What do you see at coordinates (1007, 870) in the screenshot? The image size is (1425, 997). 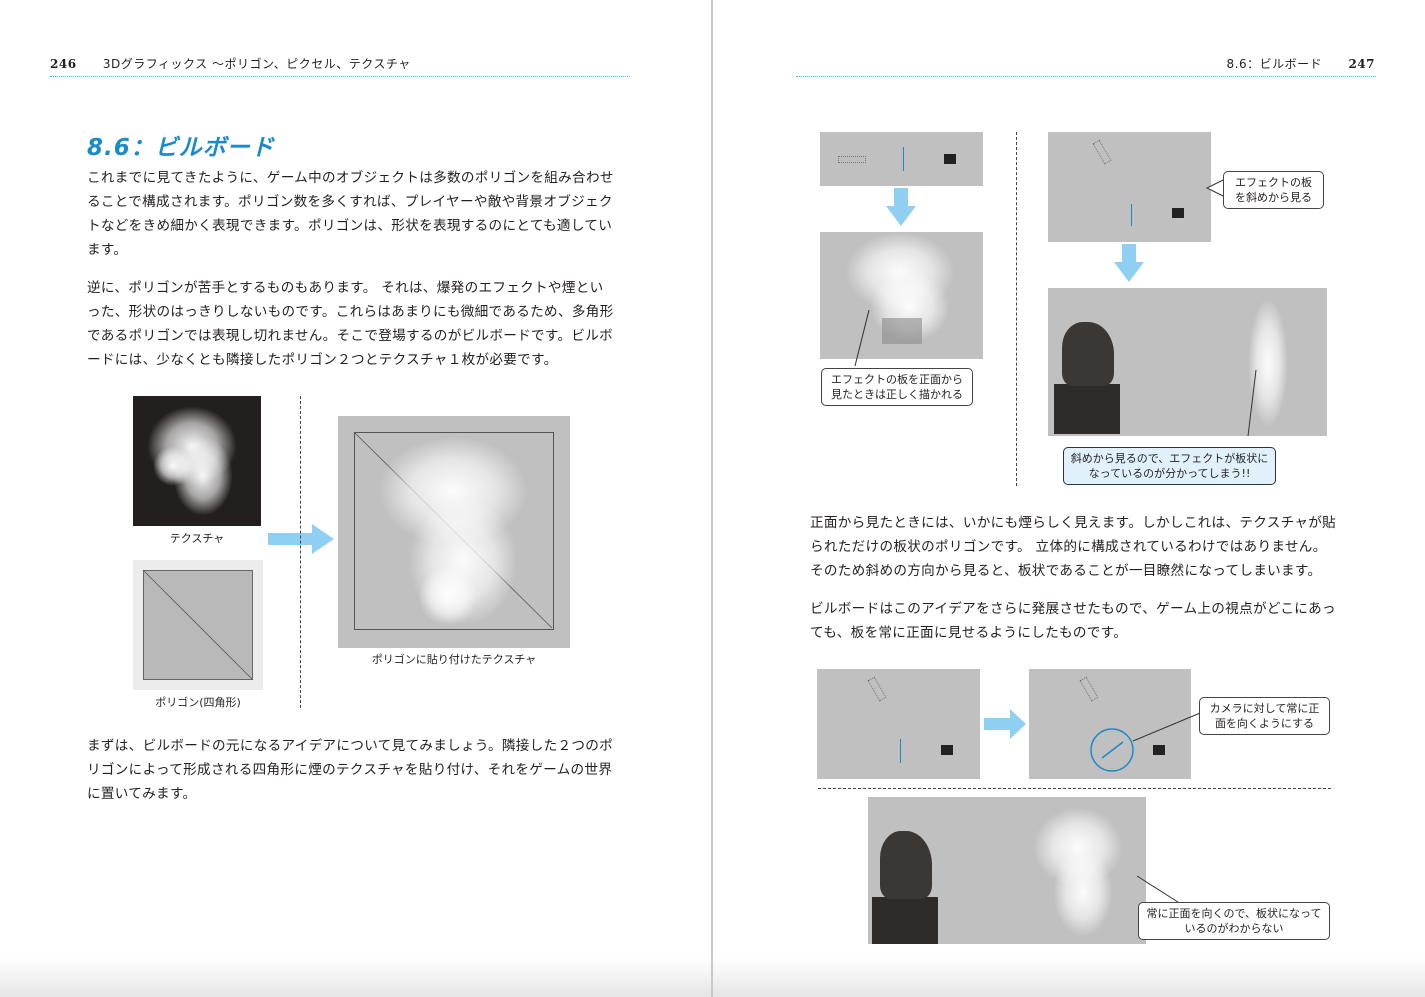 I see `billboard-result-image` at bounding box center [1007, 870].